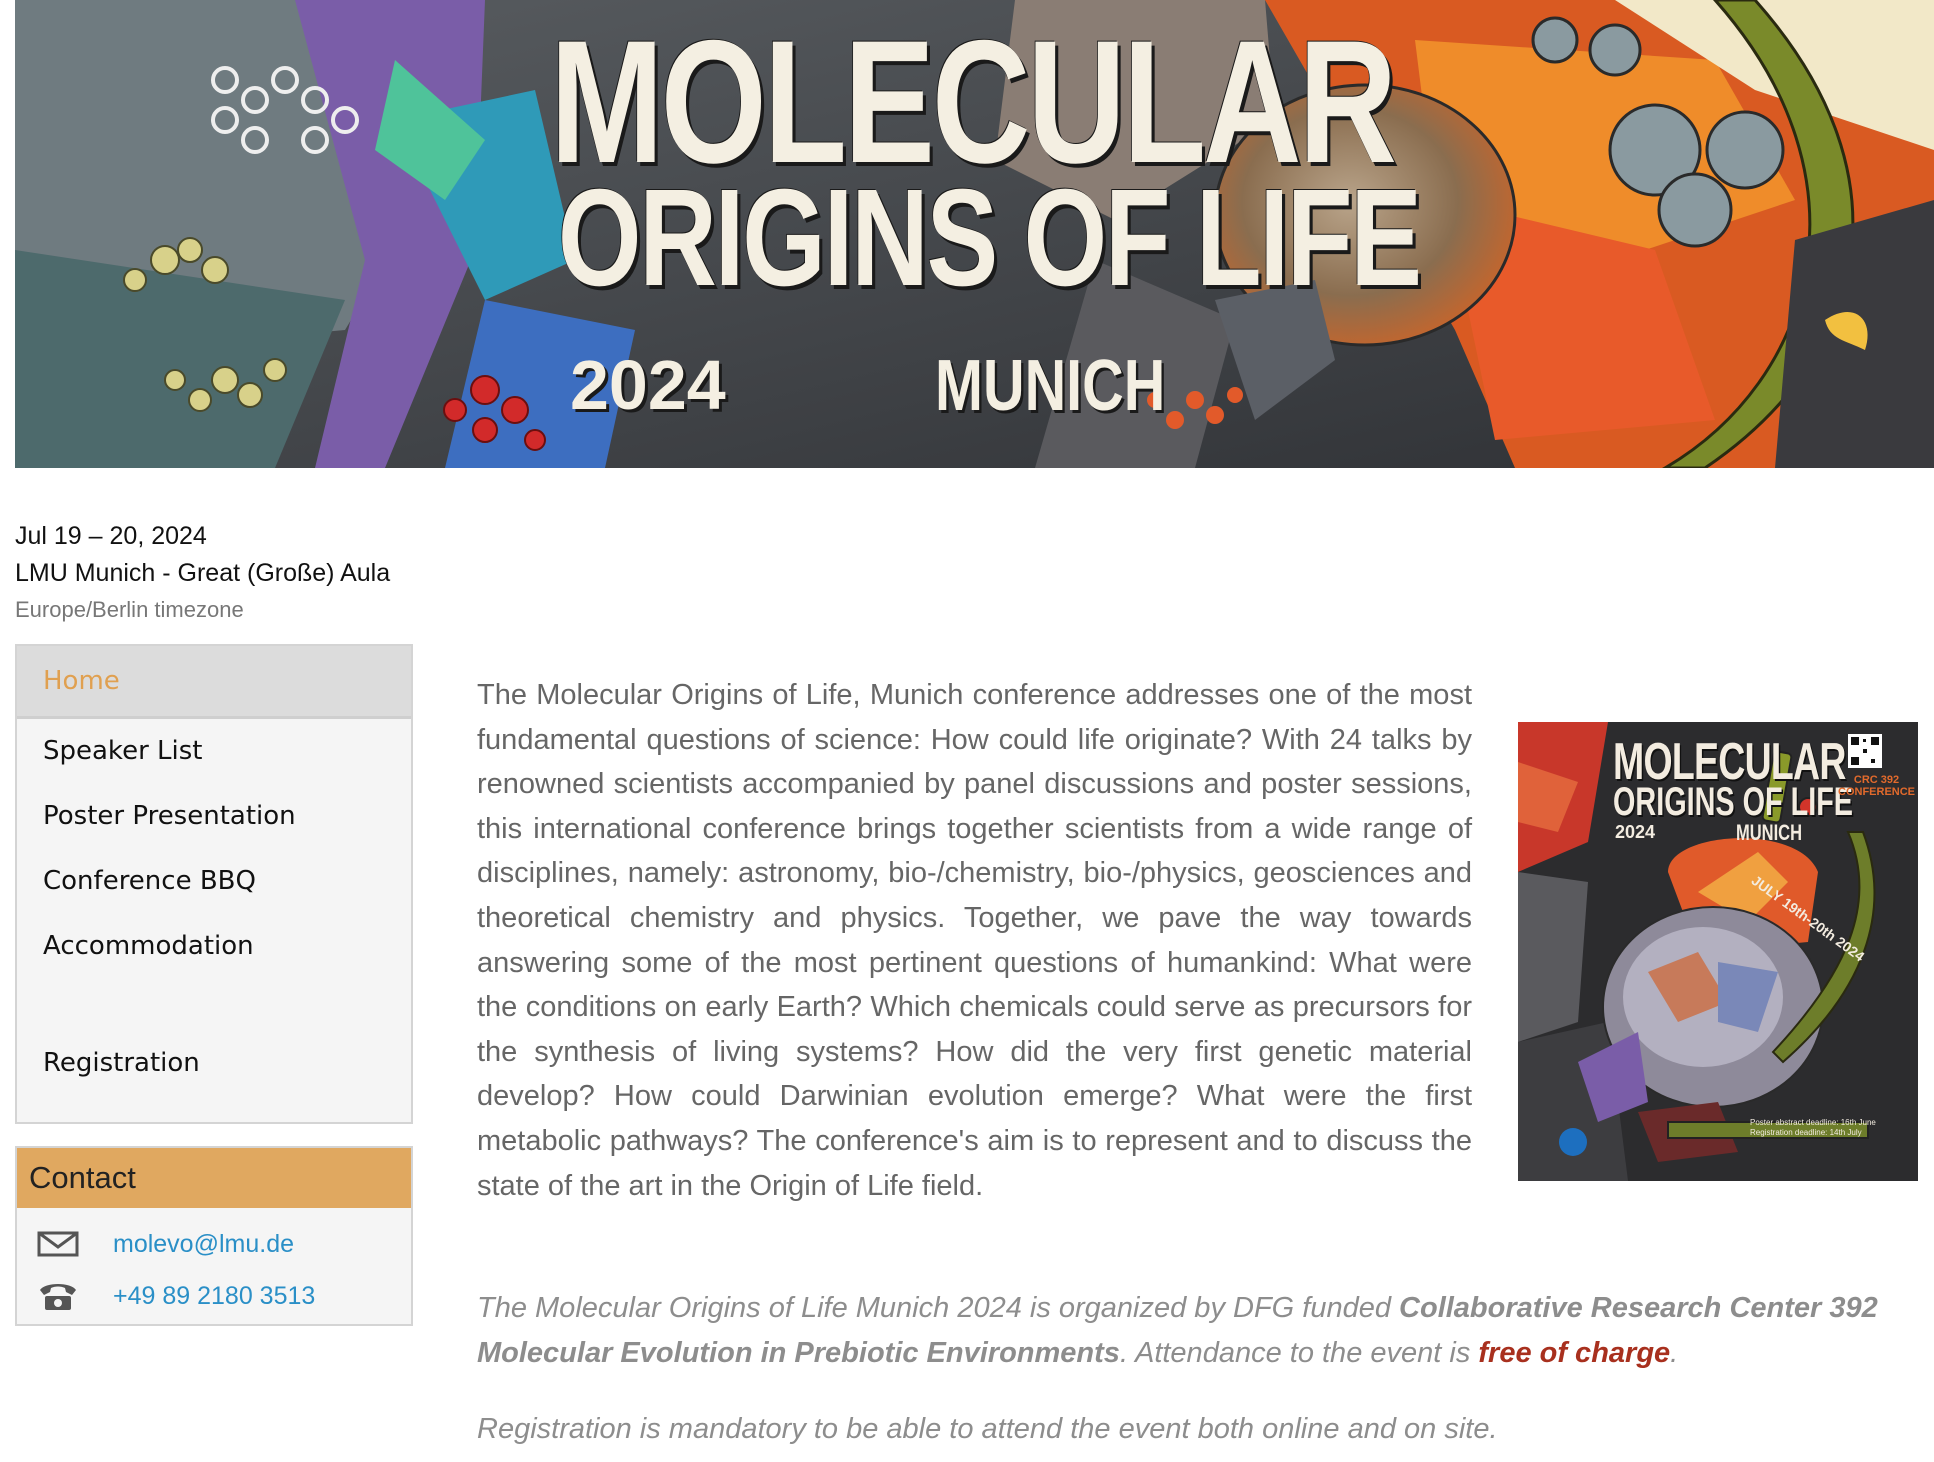  I want to click on event-venue: LMU Munich - Great (Große) Aula, so click(203, 573).